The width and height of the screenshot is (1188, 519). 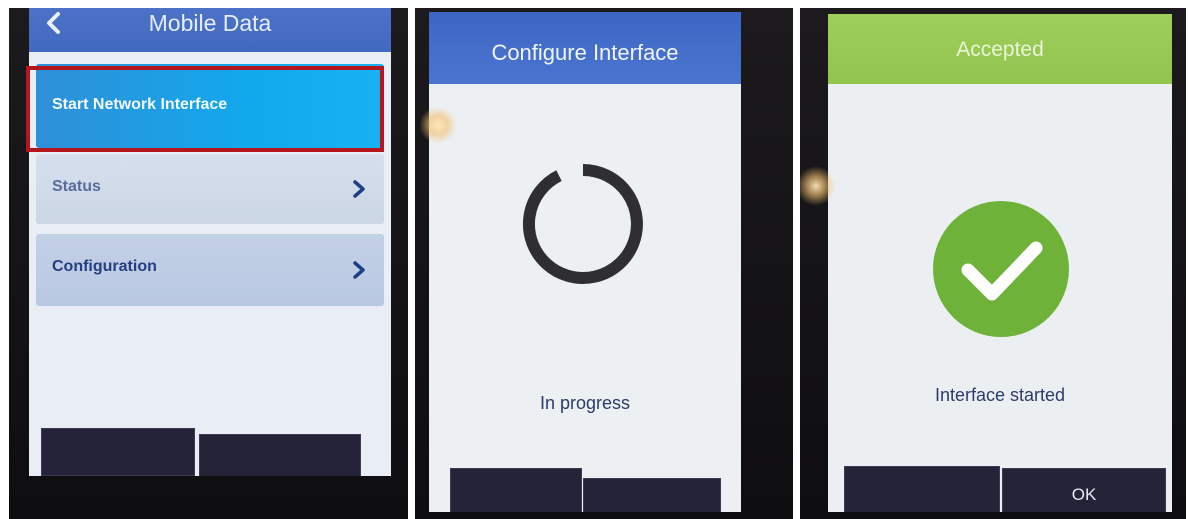 What do you see at coordinates (1000, 395) in the screenshot?
I see `status-text: Interface started` at bounding box center [1000, 395].